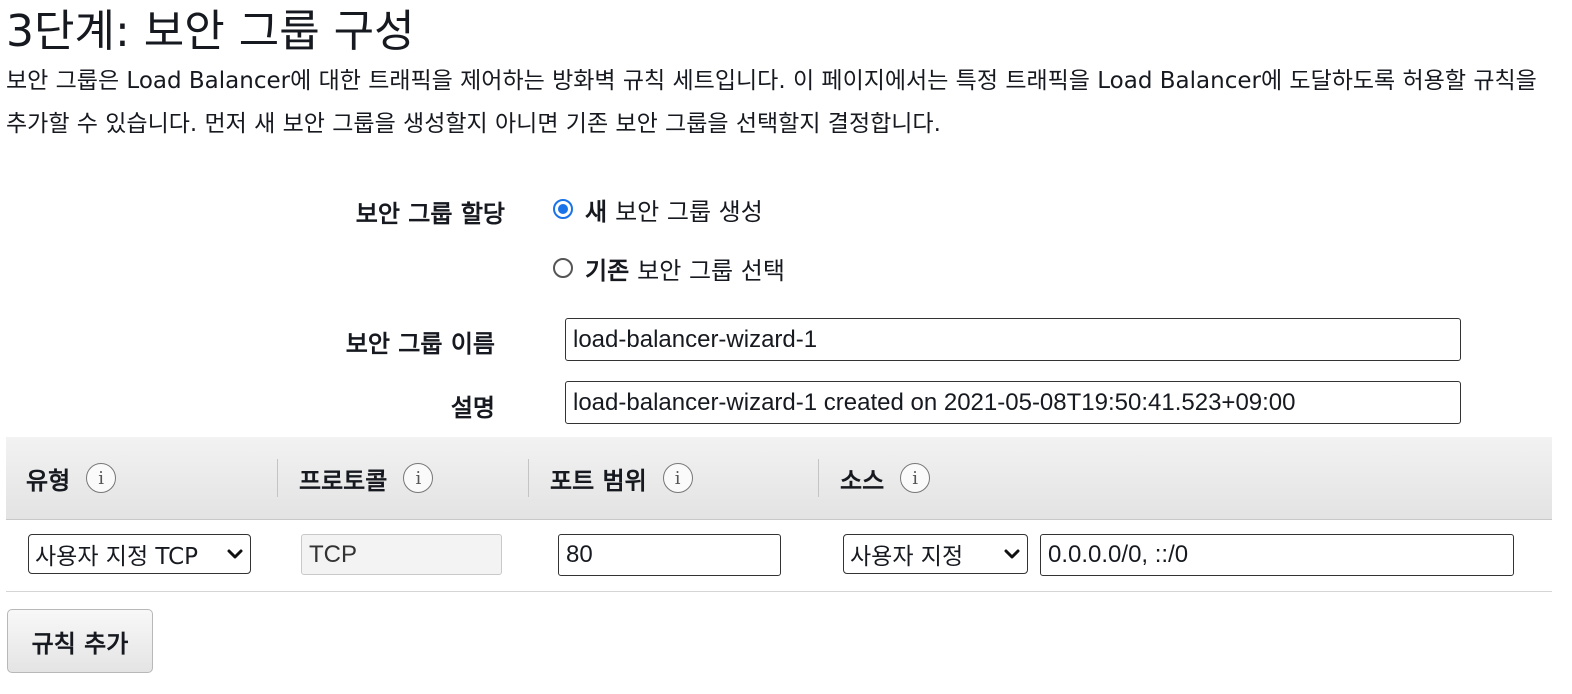  Describe the element at coordinates (669, 555) in the screenshot. I see `port-range-input: 80` at that location.